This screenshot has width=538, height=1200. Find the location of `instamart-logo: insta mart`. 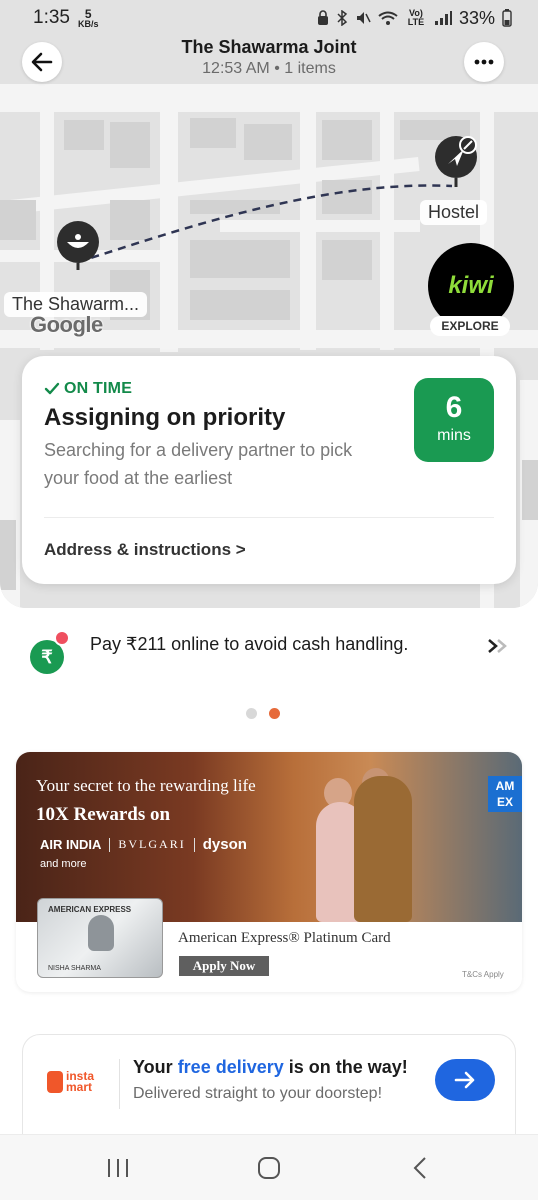

instamart-logo: insta mart is located at coordinates (77, 1082).